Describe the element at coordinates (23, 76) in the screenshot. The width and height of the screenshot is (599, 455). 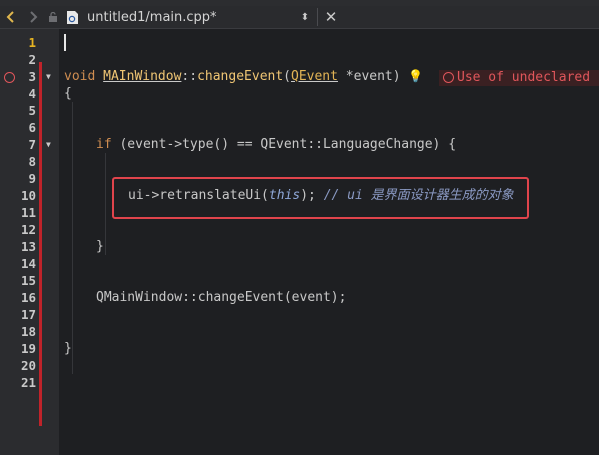
I see `line-number: 3` at that location.